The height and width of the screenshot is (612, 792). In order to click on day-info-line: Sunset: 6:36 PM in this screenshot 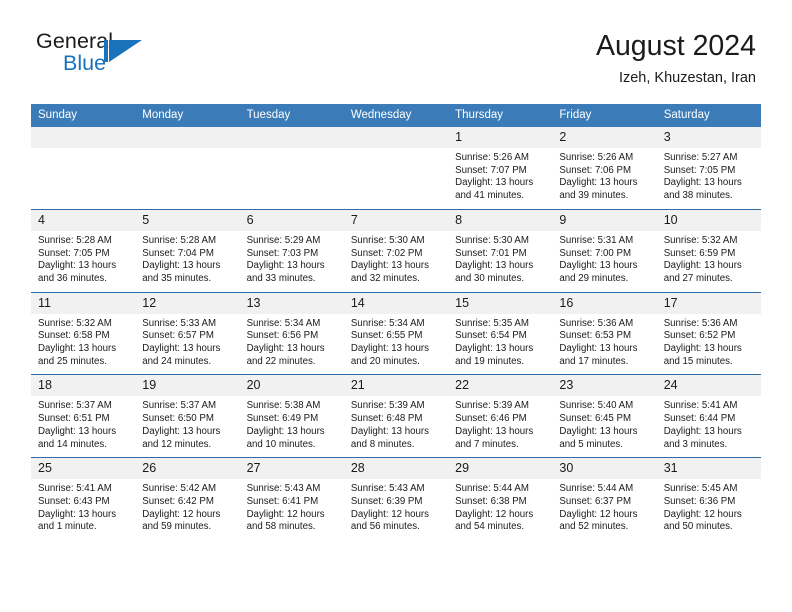, I will do `click(699, 501)`.